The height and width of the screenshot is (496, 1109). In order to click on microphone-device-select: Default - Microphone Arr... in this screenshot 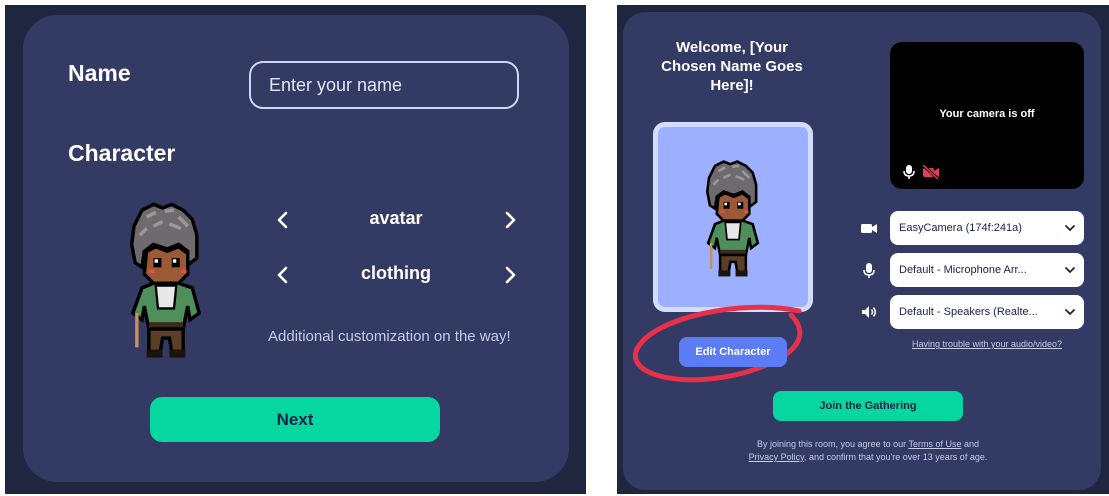, I will do `click(987, 270)`.